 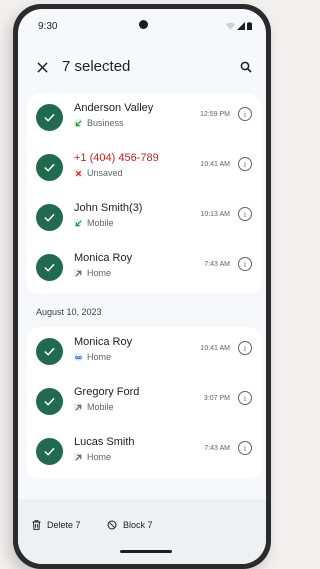 What do you see at coordinates (107, 392) in the screenshot?
I see `contact-name: Gregory Ford` at bounding box center [107, 392].